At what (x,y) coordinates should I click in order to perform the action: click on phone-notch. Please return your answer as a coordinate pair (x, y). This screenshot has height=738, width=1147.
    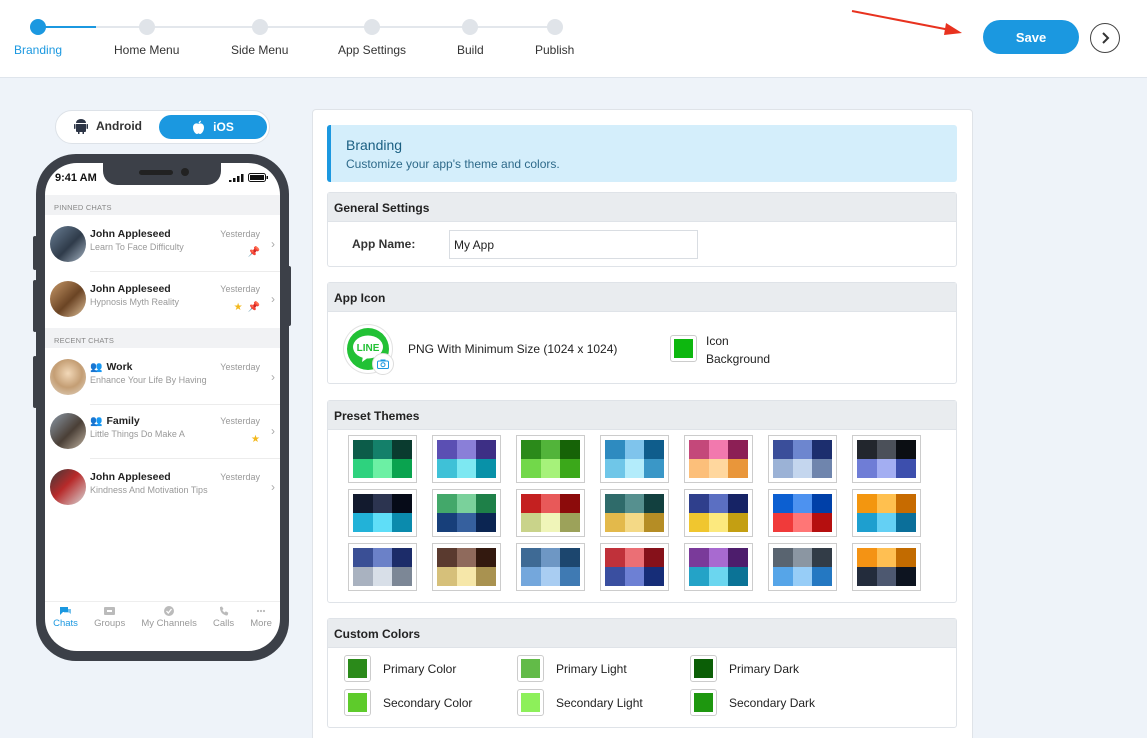
    Looking at the image, I should click on (162, 174).